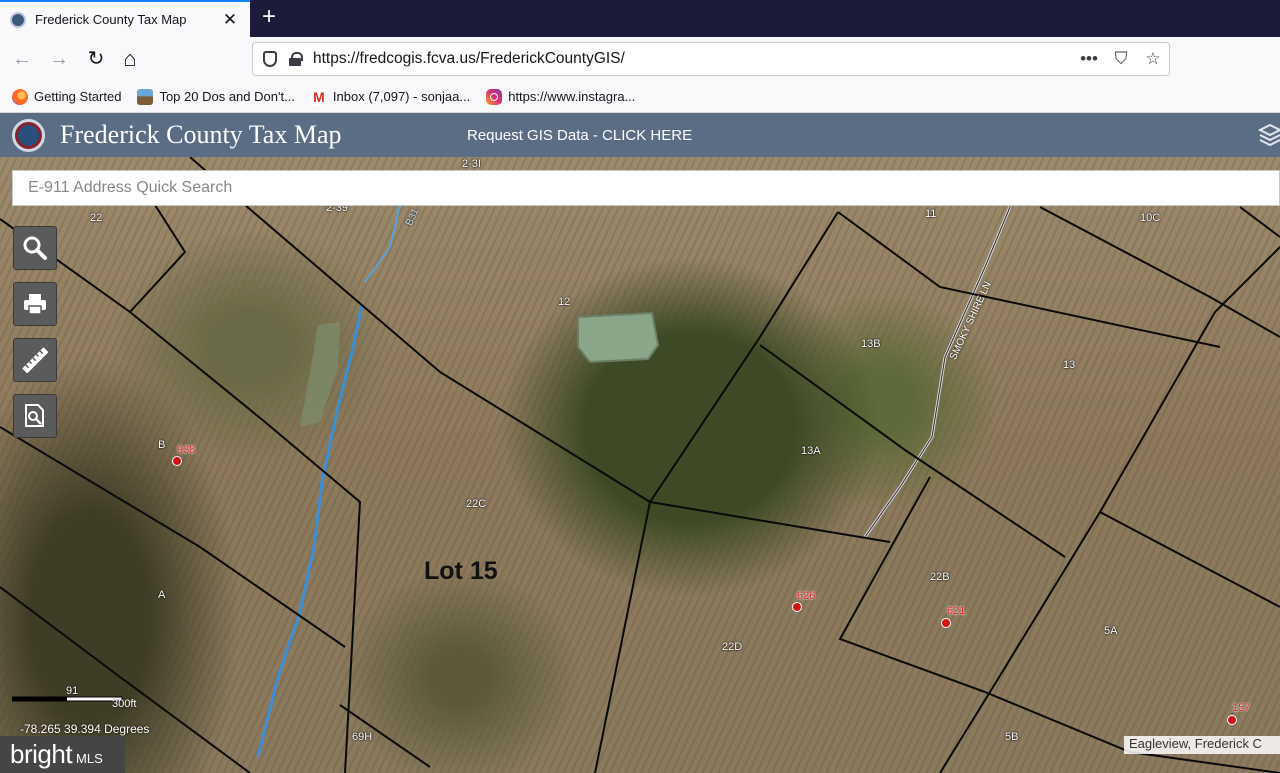 The width and height of the screenshot is (1280, 773). What do you see at coordinates (1111, 631) in the screenshot?
I see `parcel-label: 5A` at bounding box center [1111, 631].